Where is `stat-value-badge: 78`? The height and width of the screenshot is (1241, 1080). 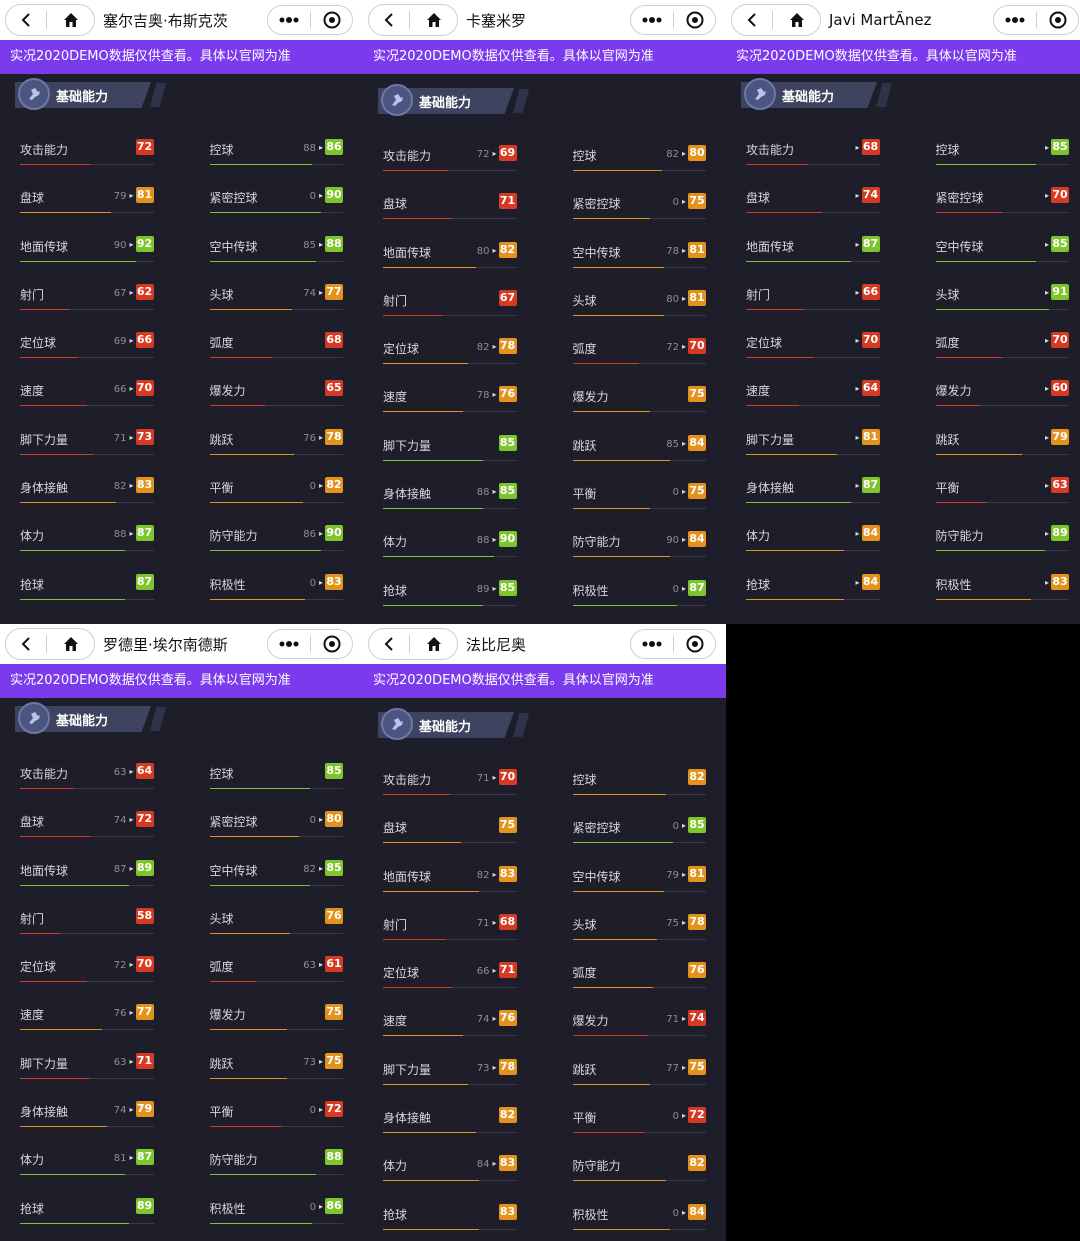
stat-value-badge: 78 is located at coordinates (507, 1066).